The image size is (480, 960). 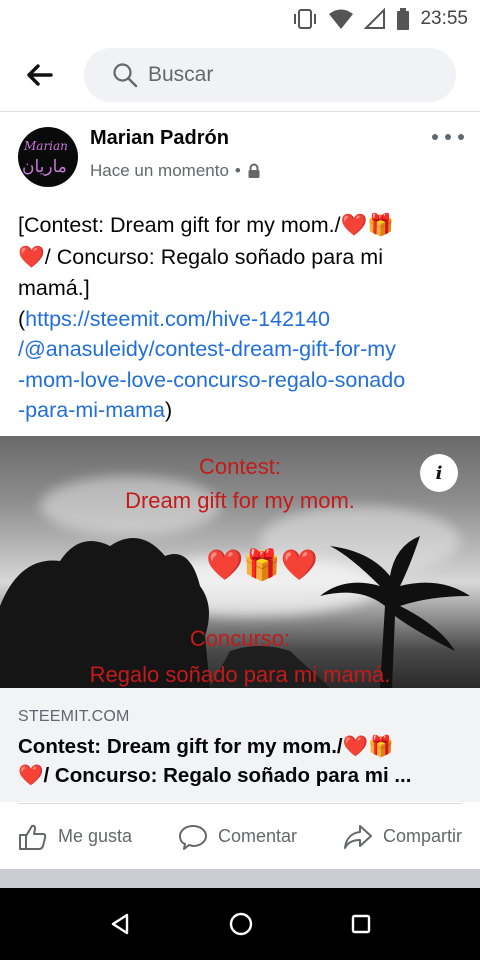 I want to click on back-triangle-icon, so click(x=120, y=924).